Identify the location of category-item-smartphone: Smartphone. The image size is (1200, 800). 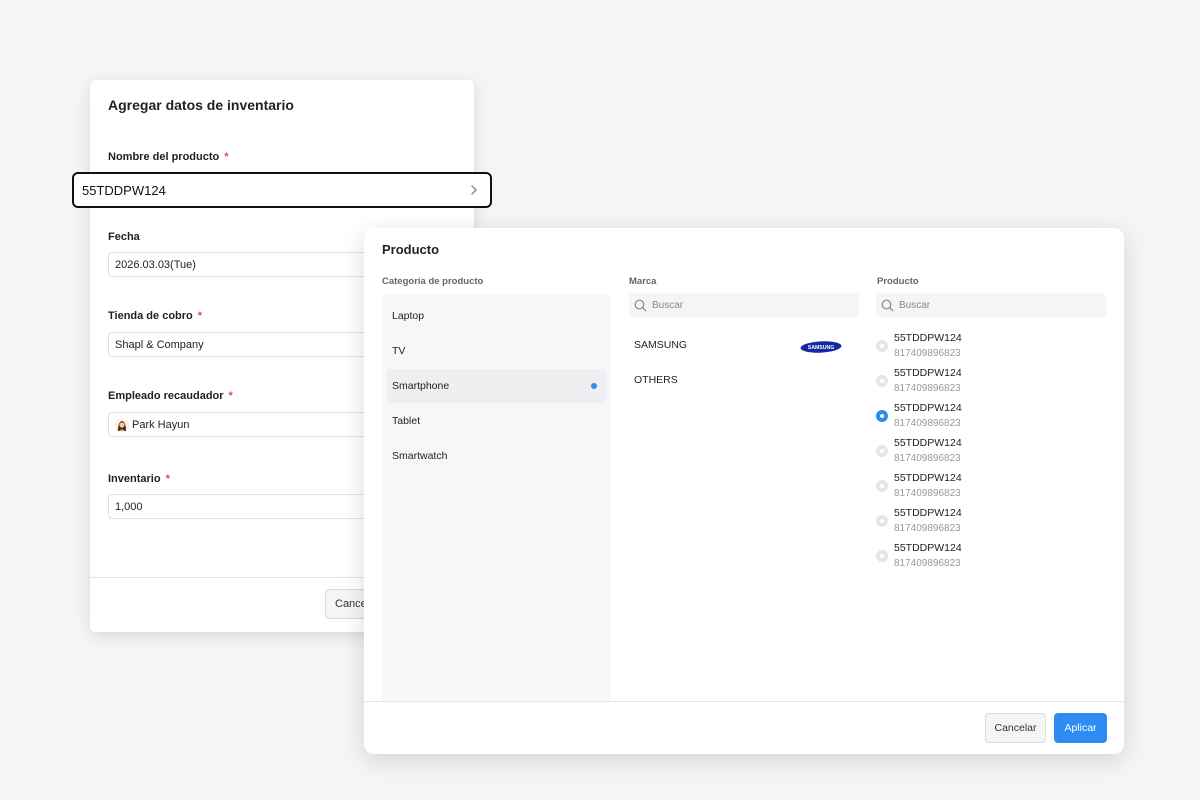
(496, 386).